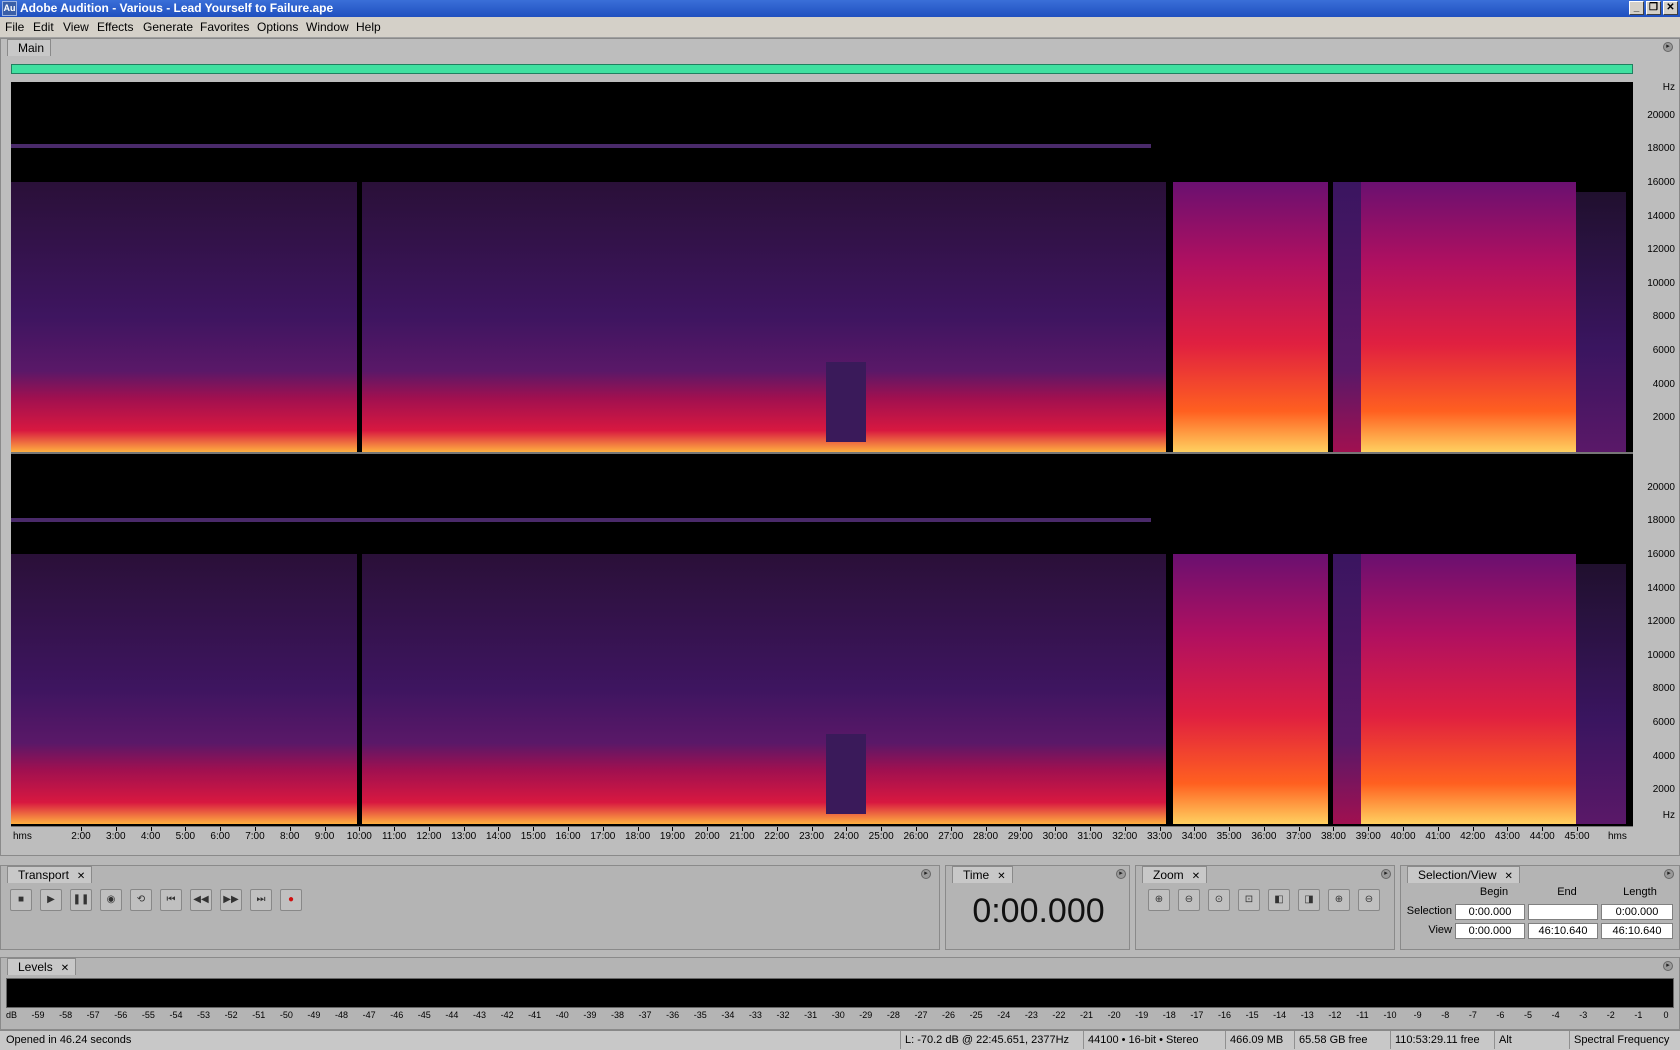 Image resolution: width=1680 pixels, height=1050 pixels. I want to click on db-tick-label: -44, so click(452, 1015).